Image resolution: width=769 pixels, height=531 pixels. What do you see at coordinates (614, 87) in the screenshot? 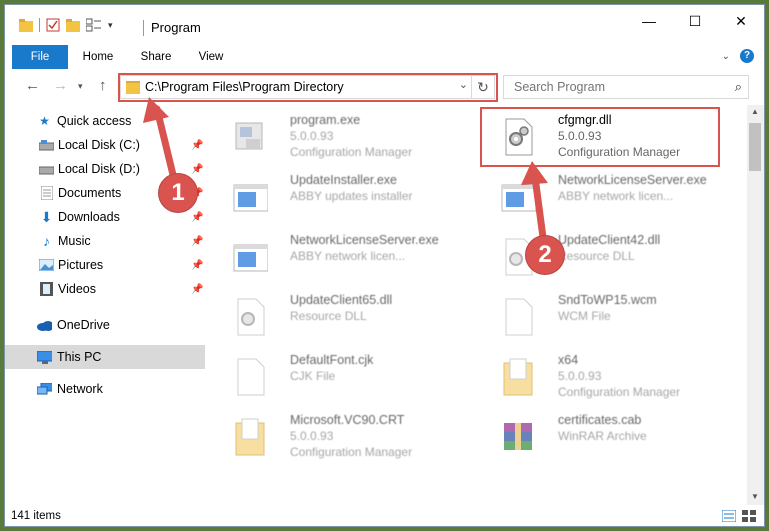
I see `search-input` at bounding box center [614, 87].